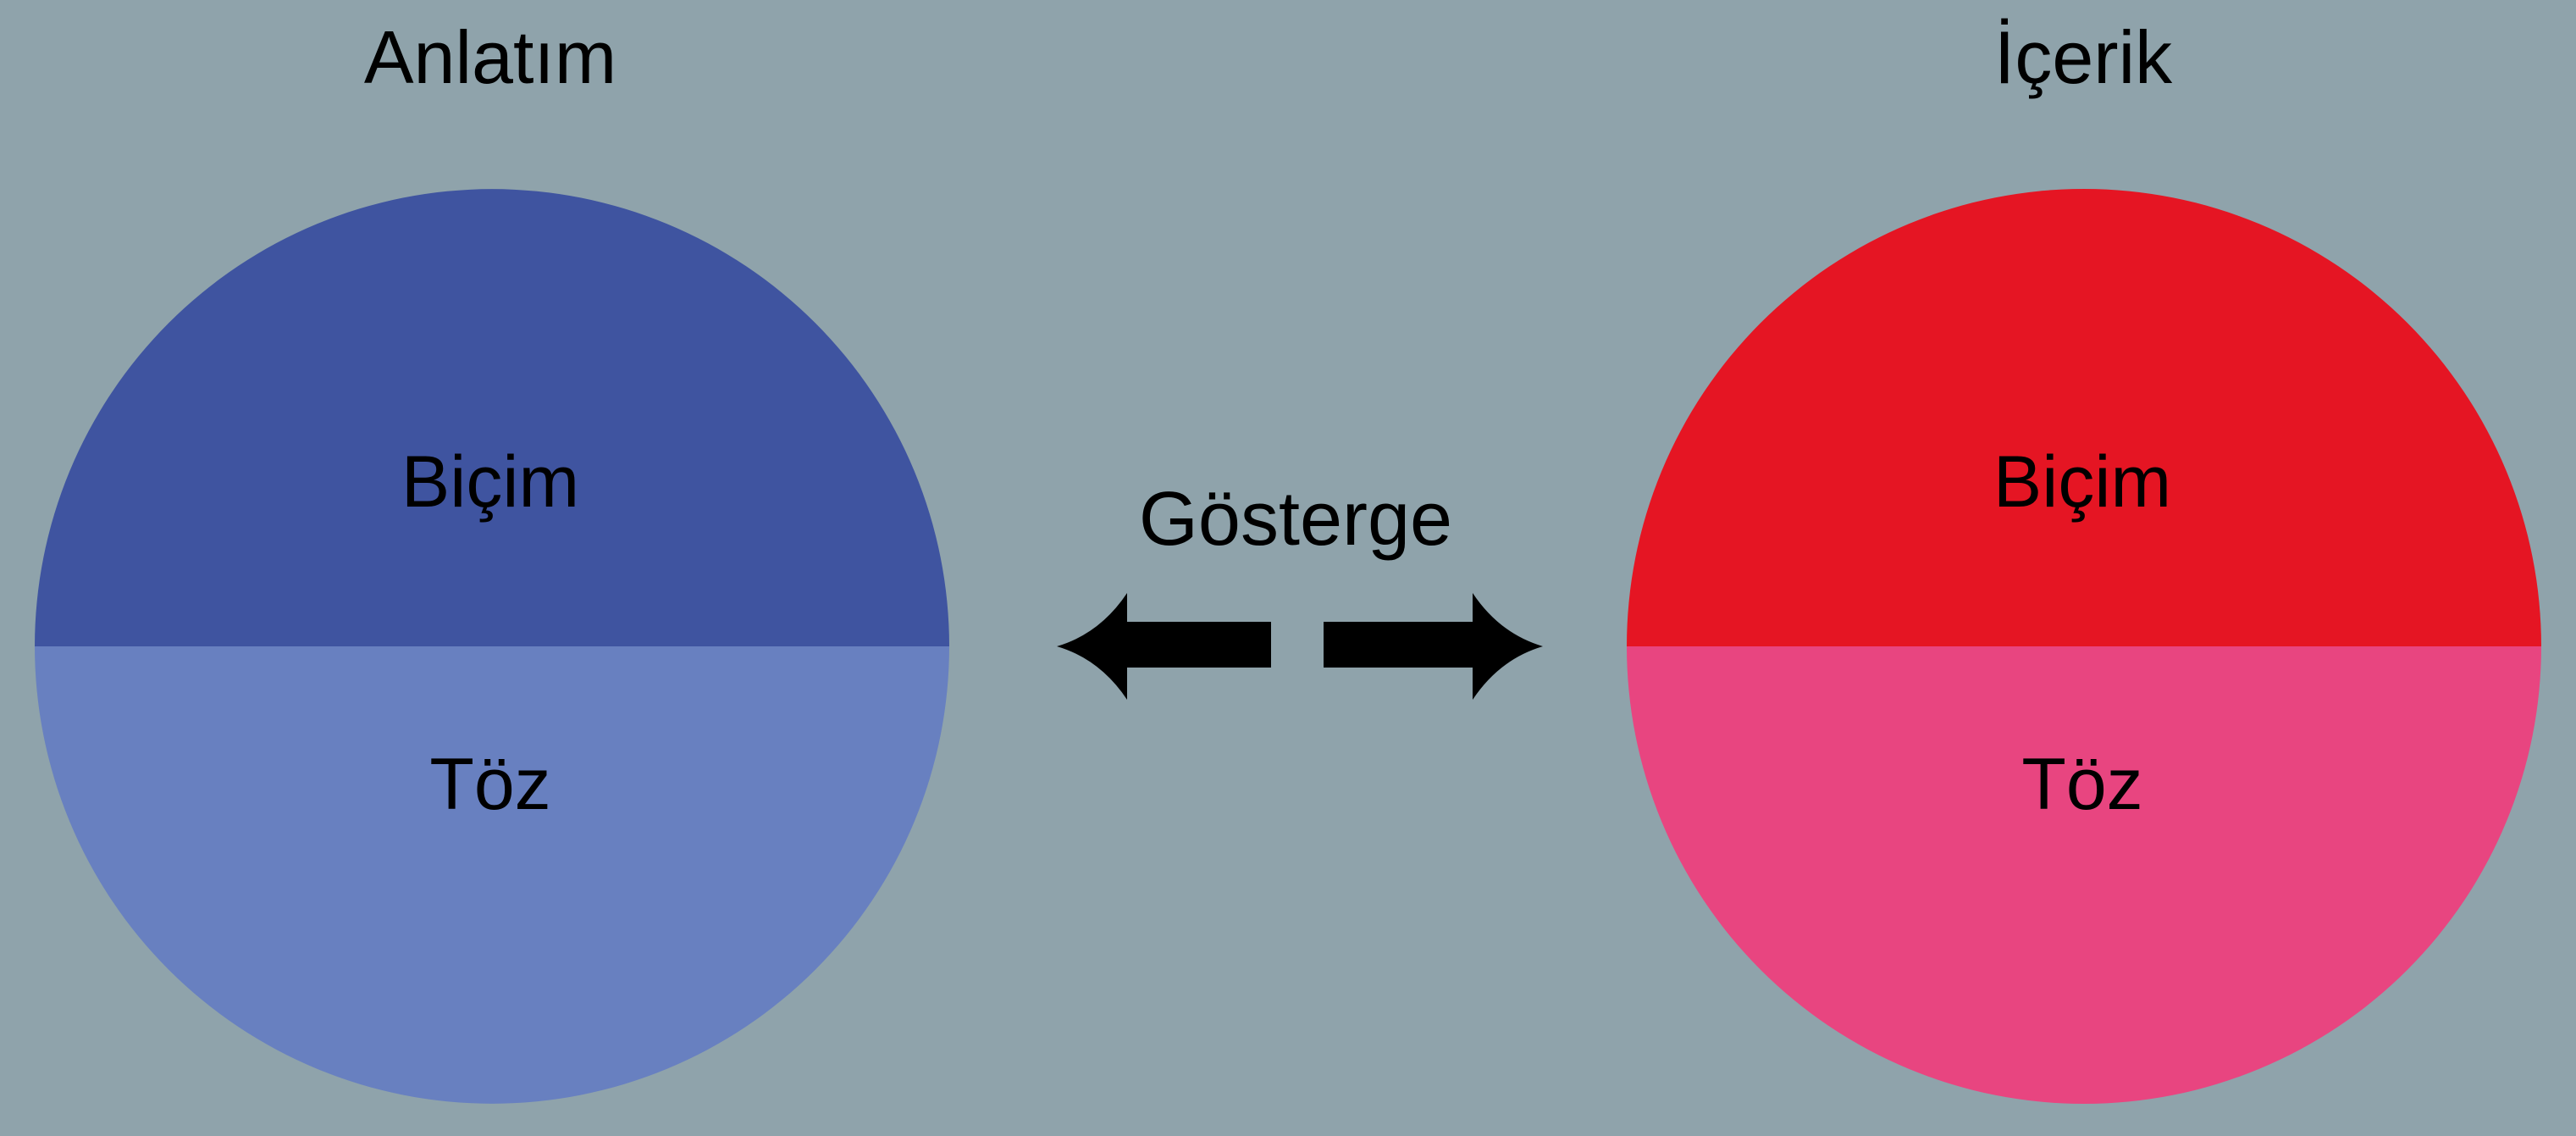 The image size is (2576, 1136). What do you see at coordinates (2083, 57) in the screenshot?
I see `right-title: İçerik` at bounding box center [2083, 57].